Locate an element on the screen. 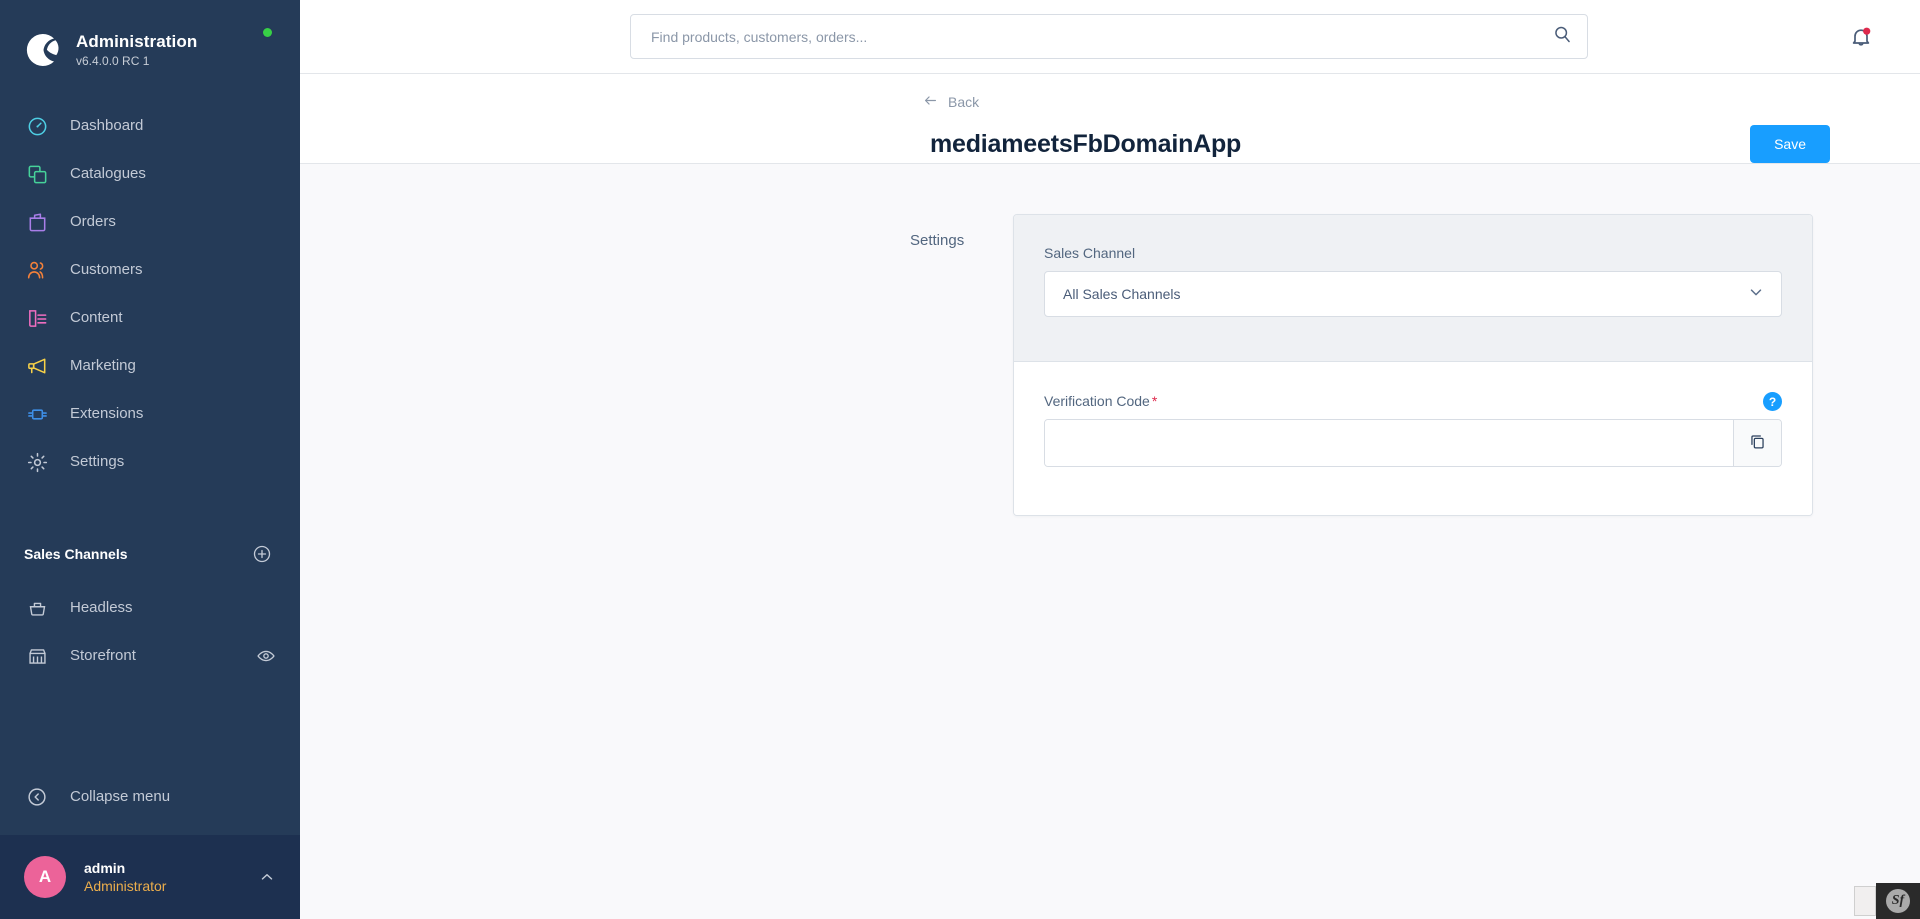 Image resolution: width=1920 pixels, height=919 pixels. avatar: A is located at coordinates (45, 877).